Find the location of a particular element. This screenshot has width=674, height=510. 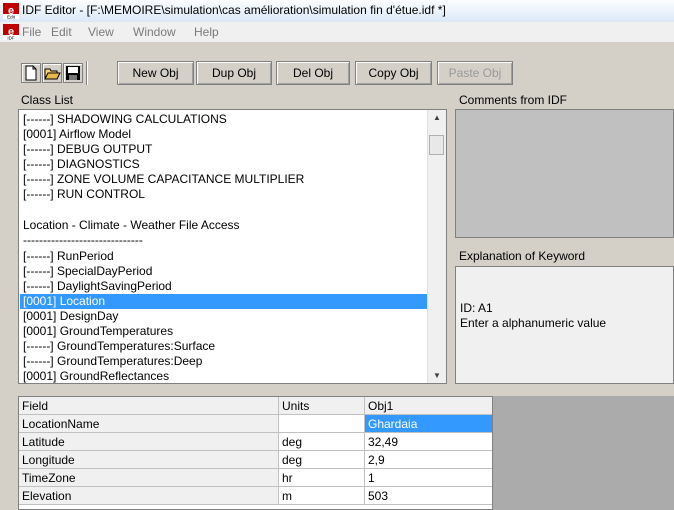

scroll-down-arrow-icon: ▼ is located at coordinates (437, 375).